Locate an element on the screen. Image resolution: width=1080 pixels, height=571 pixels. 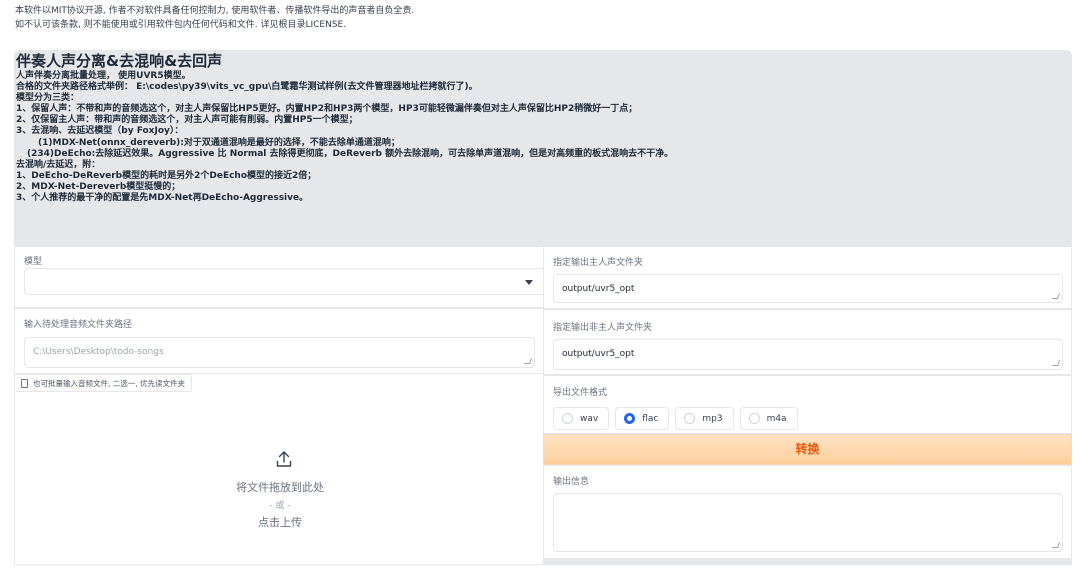
format-option-m4a: m4a is located at coordinates (768, 418).